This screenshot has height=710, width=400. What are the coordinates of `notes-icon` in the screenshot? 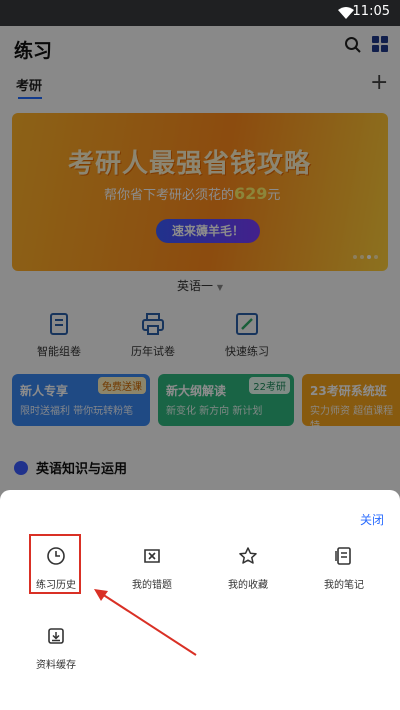 It's located at (343, 556).